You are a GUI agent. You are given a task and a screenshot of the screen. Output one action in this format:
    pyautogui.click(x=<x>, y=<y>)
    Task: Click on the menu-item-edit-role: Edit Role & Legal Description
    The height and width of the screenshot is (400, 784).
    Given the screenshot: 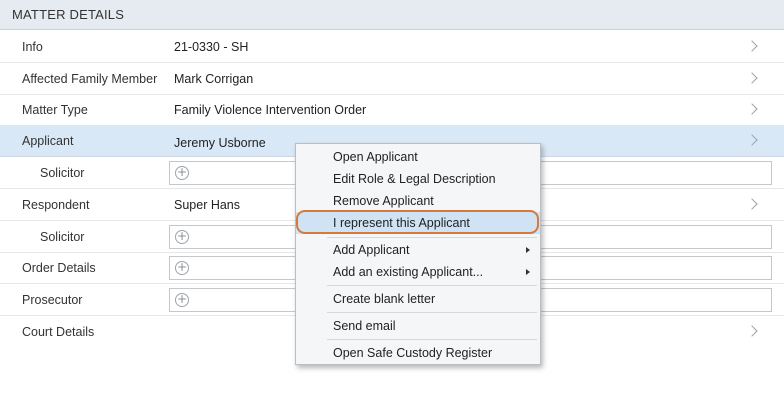 What is the action you would take?
    pyautogui.click(x=418, y=179)
    